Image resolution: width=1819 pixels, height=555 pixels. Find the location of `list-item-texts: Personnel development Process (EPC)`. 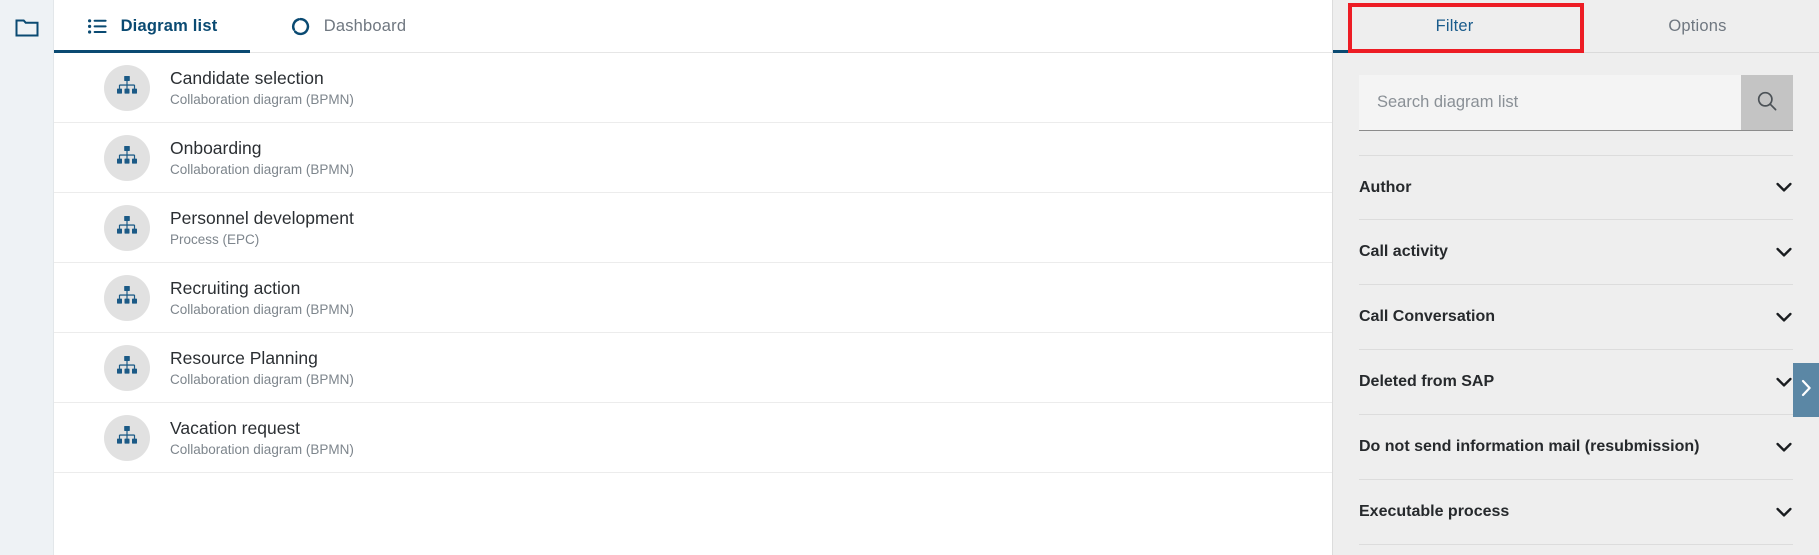

list-item-texts: Personnel development Process (EPC) is located at coordinates (262, 228).